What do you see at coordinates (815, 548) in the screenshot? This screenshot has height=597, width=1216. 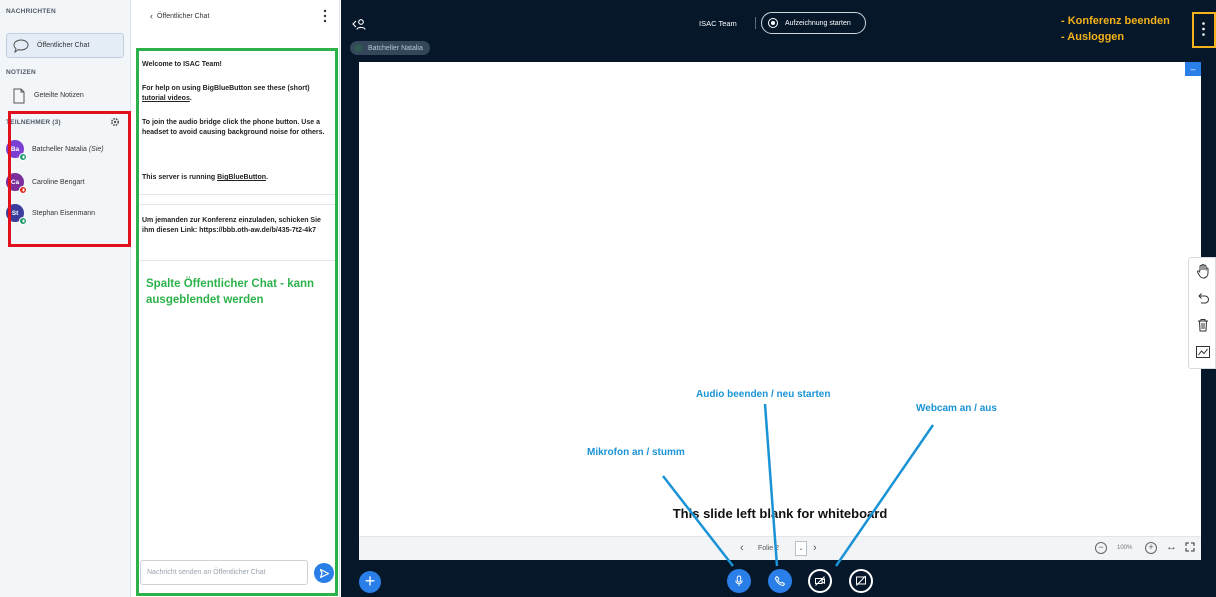 I see `next-slide-button: ›` at bounding box center [815, 548].